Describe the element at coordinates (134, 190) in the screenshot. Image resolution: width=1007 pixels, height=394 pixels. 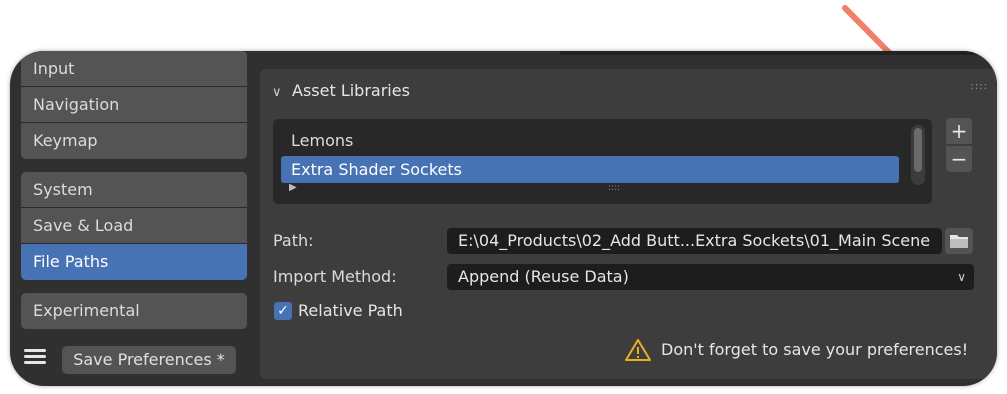
I see `sidebar-item-system: System` at that location.